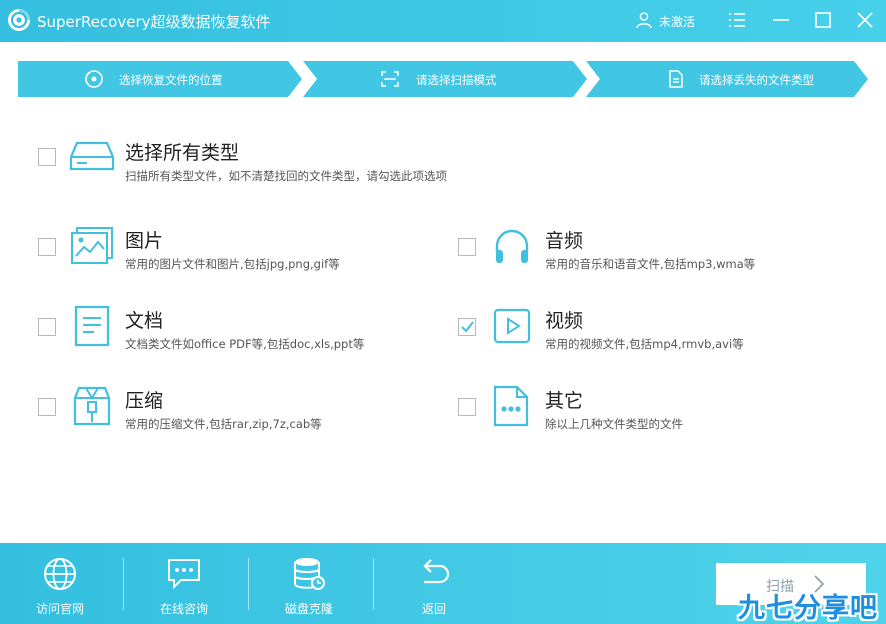  I want to click on step-file-type: 请选择丢失的文件类型, so click(727, 79).